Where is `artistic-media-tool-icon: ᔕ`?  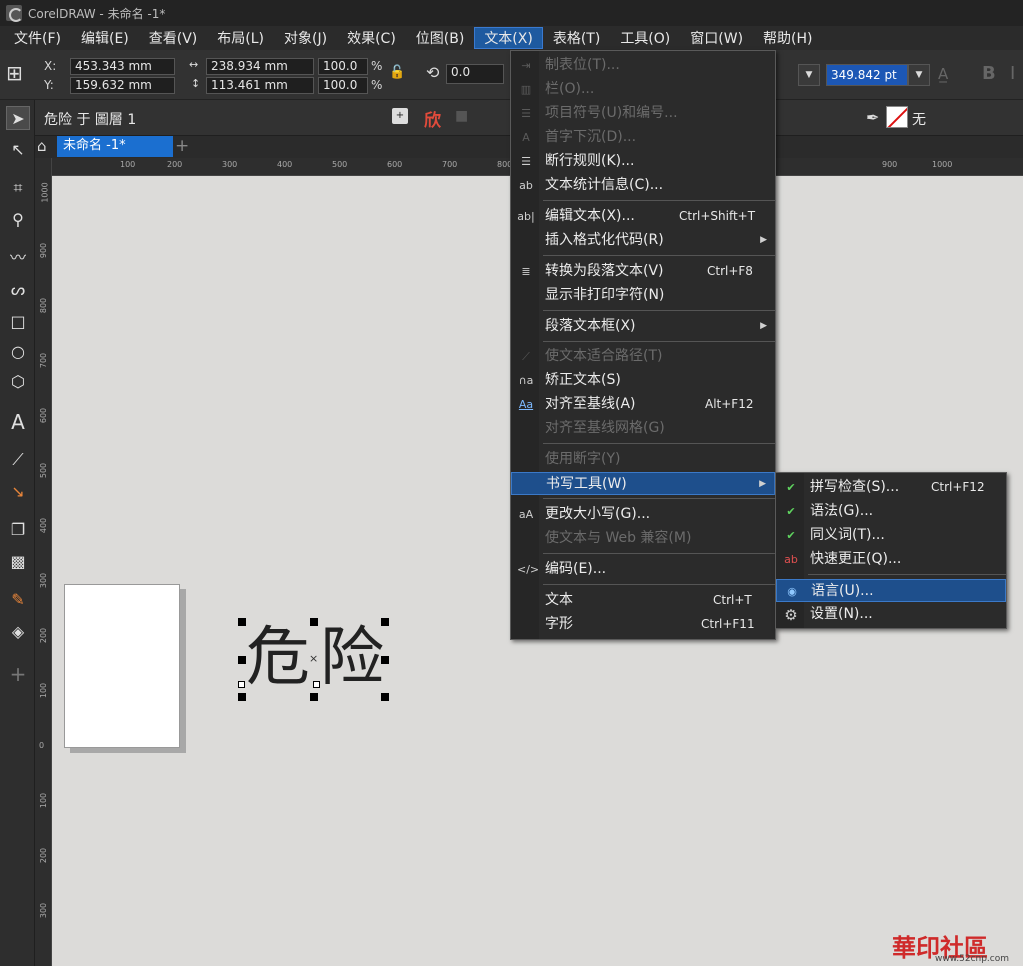
artistic-media-tool-icon: ᔕ is located at coordinates (18, 290).